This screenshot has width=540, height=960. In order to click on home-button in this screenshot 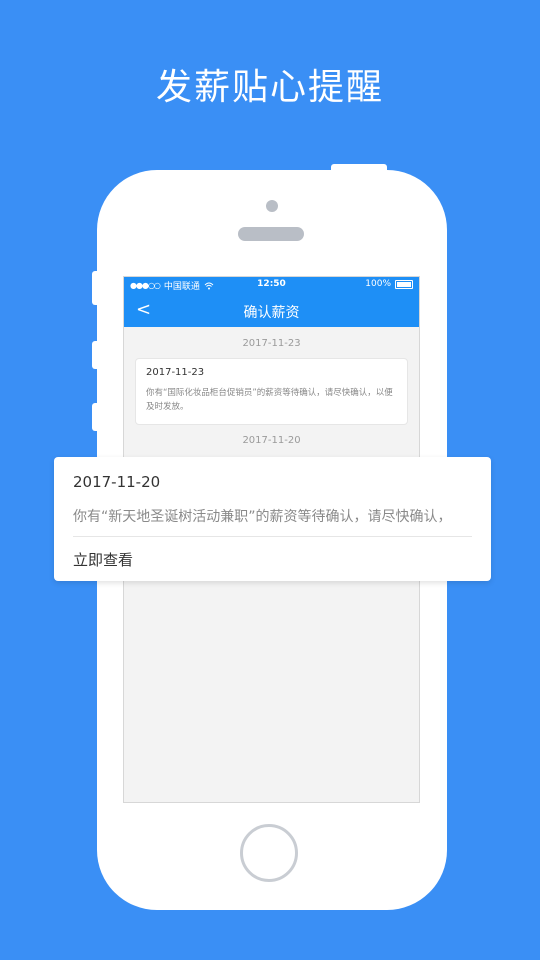, I will do `click(269, 853)`.